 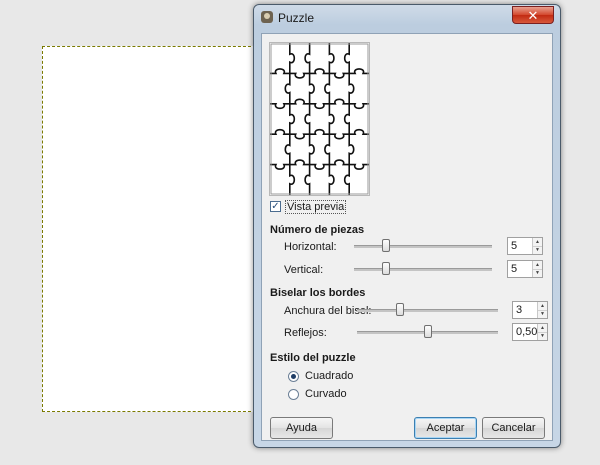 What do you see at coordinates (301, 428) in the screenshot?
I see `help-button: Ayuda` at bounding box center [301, 428].